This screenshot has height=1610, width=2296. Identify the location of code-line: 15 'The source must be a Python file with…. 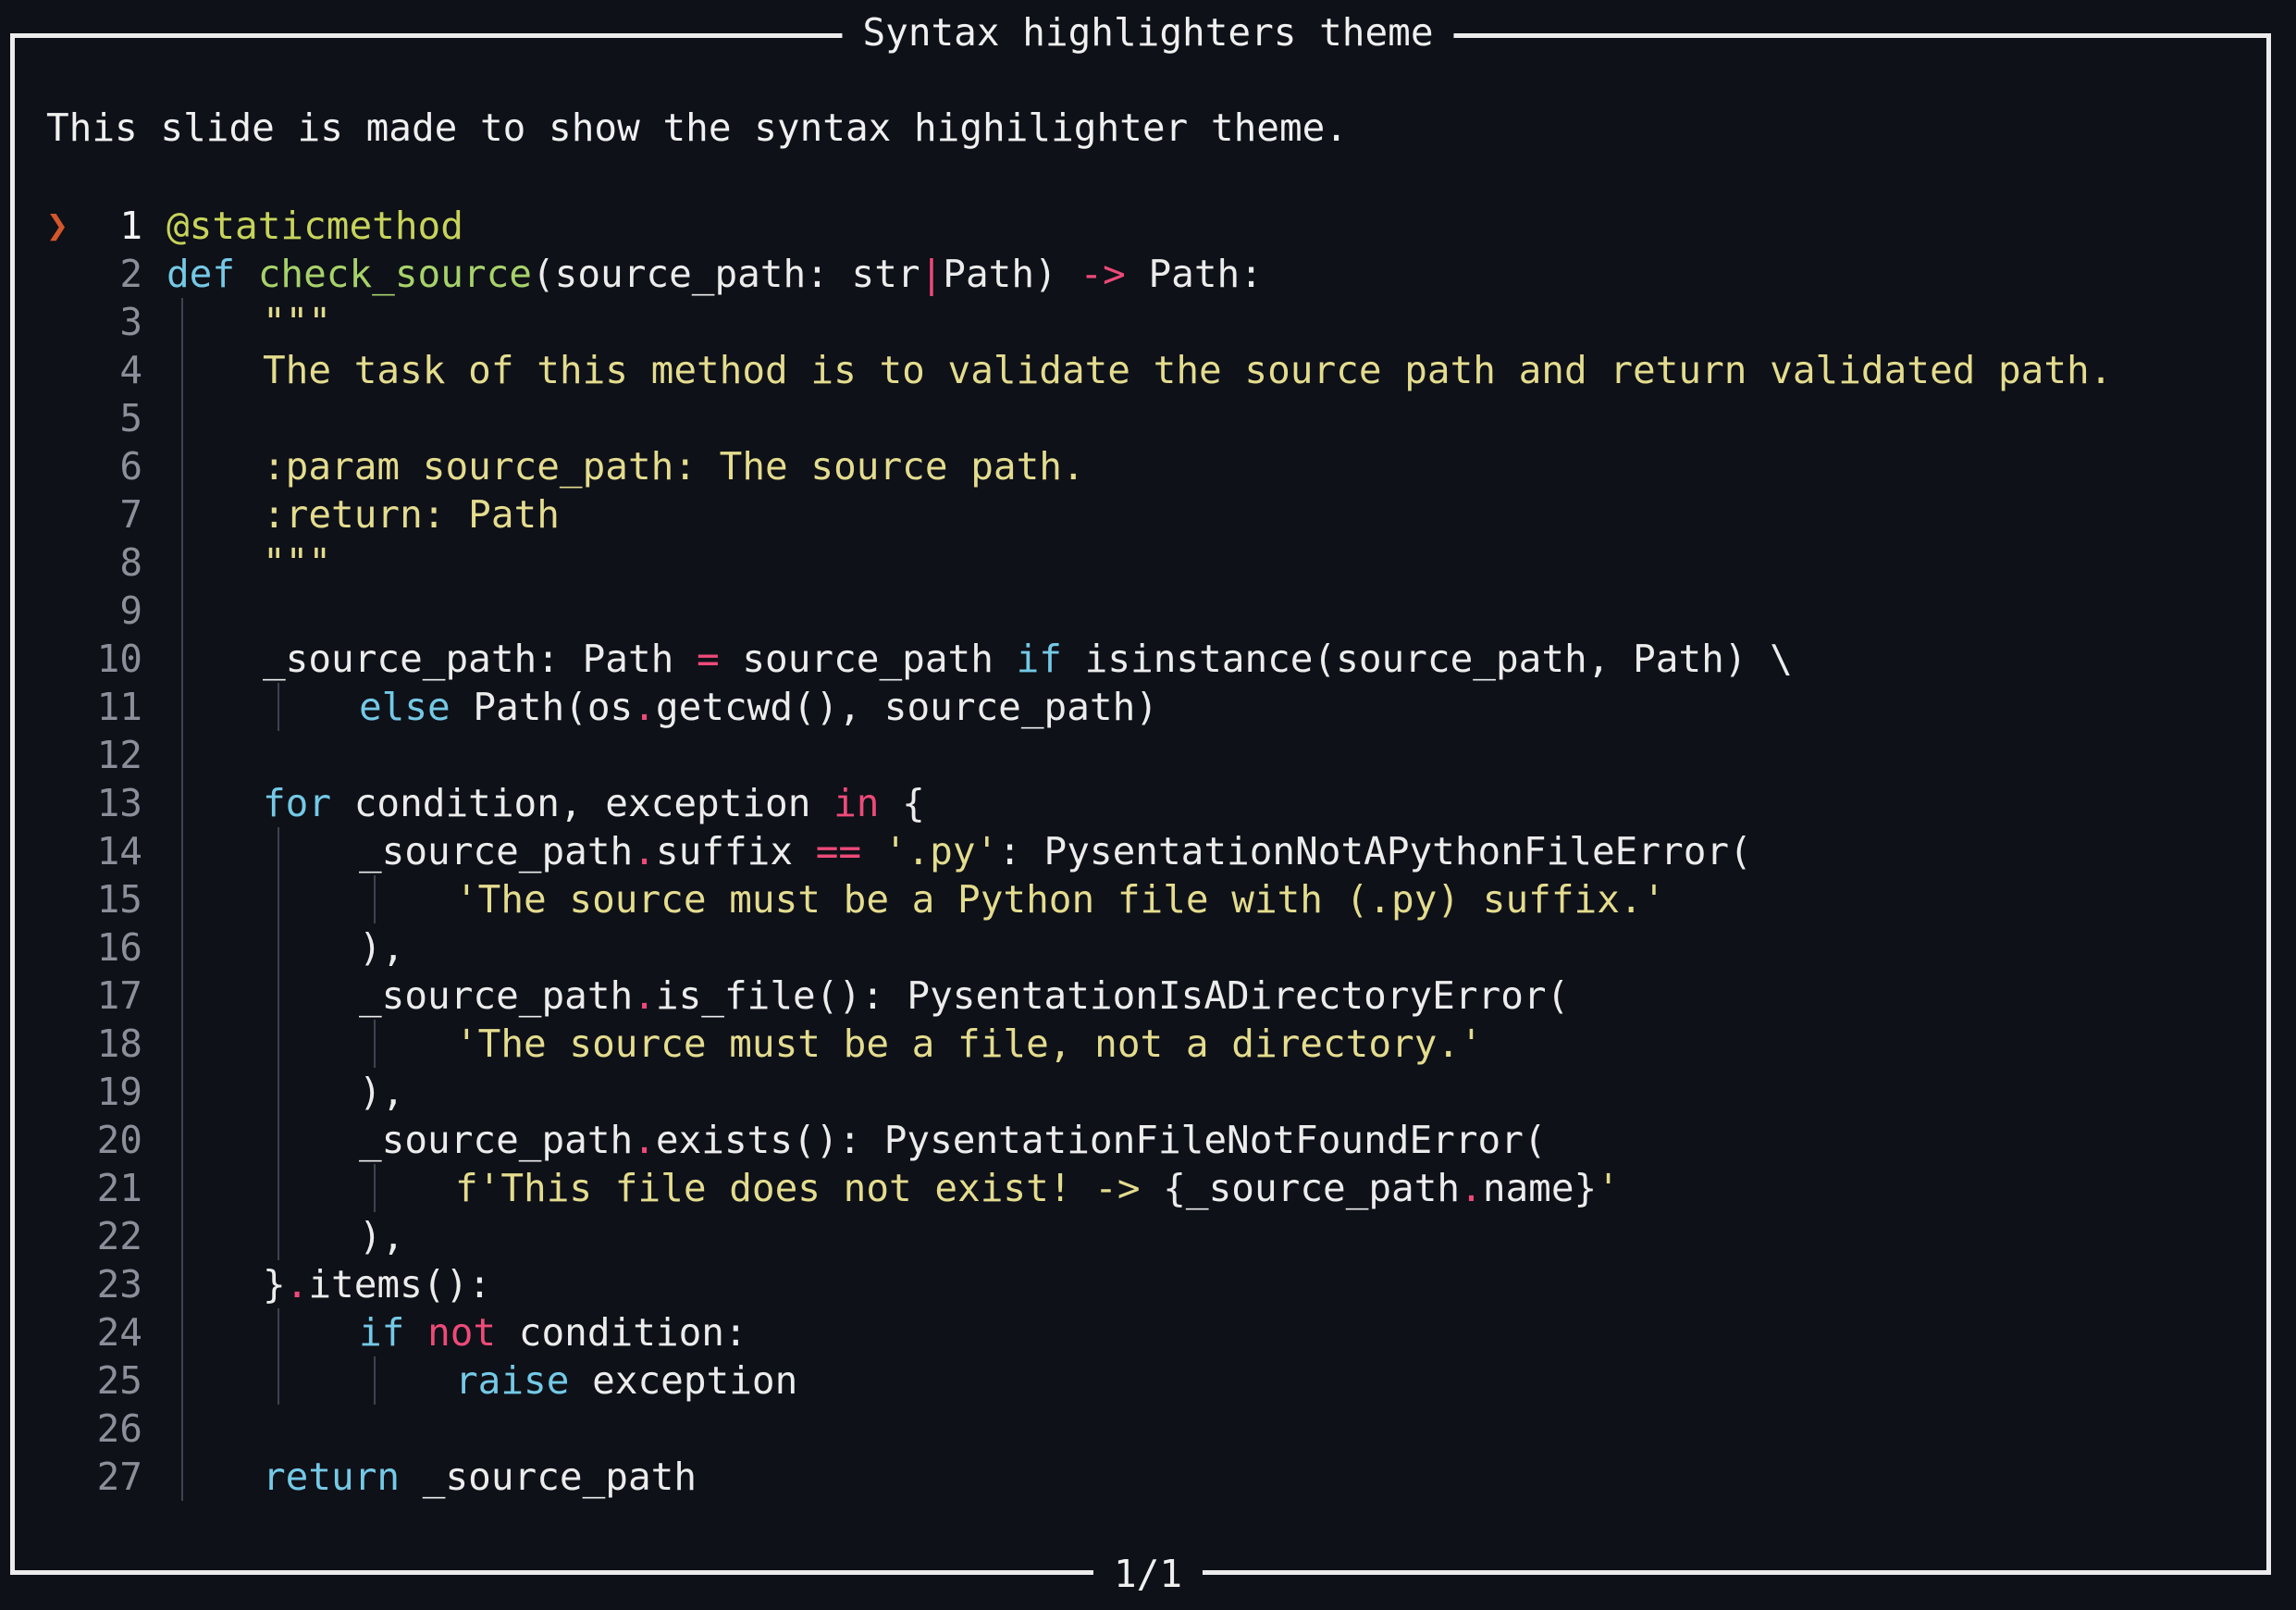
(1128, 899).